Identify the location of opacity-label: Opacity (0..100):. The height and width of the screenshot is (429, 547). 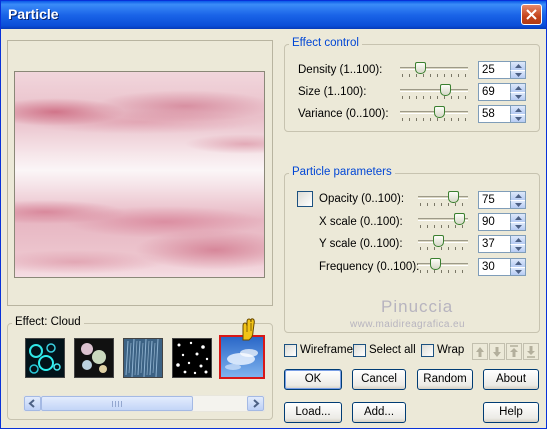
(362, 199).